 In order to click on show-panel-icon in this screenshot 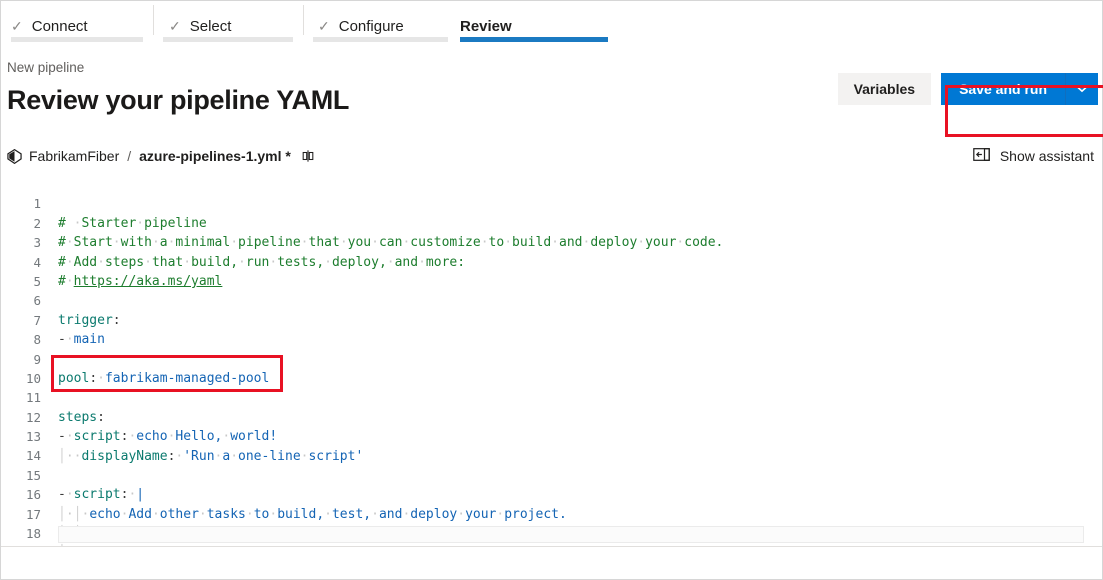, I will do `click(981, 156)`.